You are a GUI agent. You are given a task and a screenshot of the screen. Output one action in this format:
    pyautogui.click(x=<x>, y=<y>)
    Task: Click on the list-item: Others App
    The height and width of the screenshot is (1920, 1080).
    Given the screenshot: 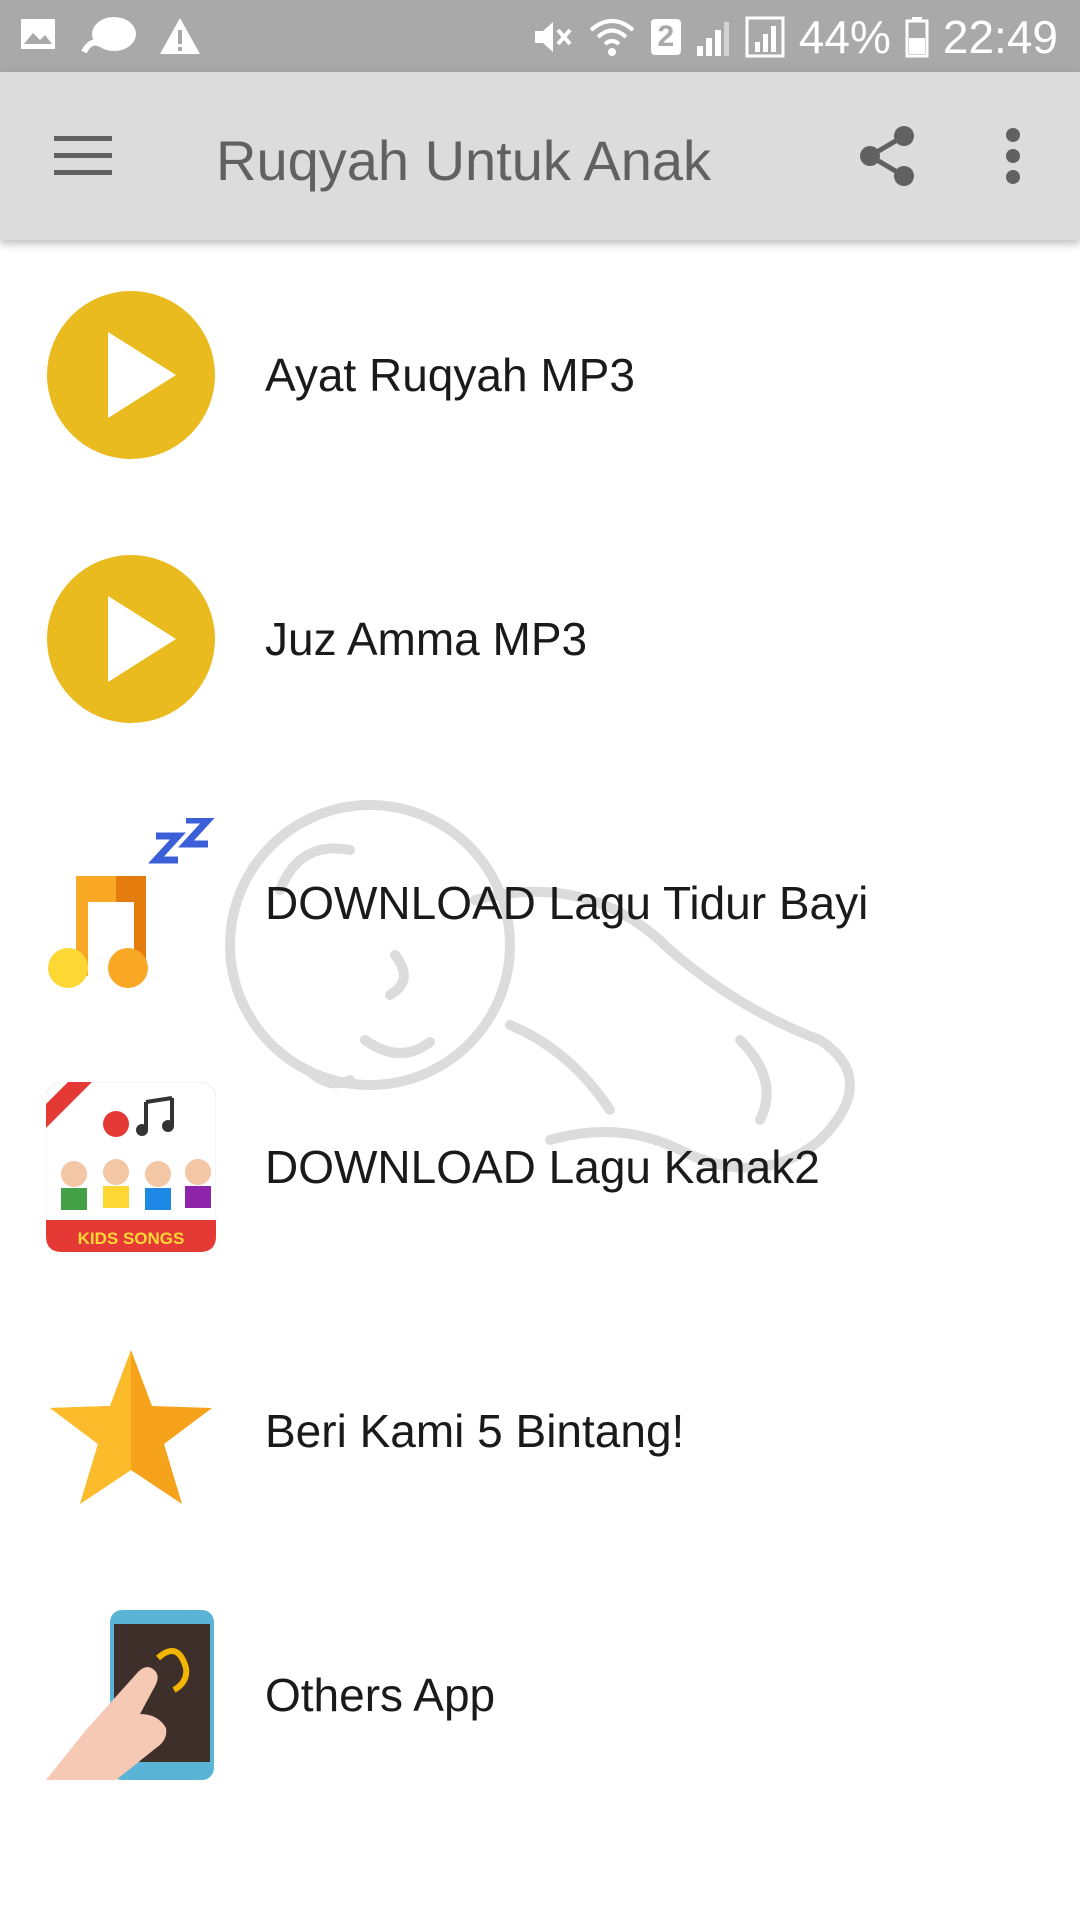 What is the action you would take?
    pyautogui.click(x=540, y=1702)
    